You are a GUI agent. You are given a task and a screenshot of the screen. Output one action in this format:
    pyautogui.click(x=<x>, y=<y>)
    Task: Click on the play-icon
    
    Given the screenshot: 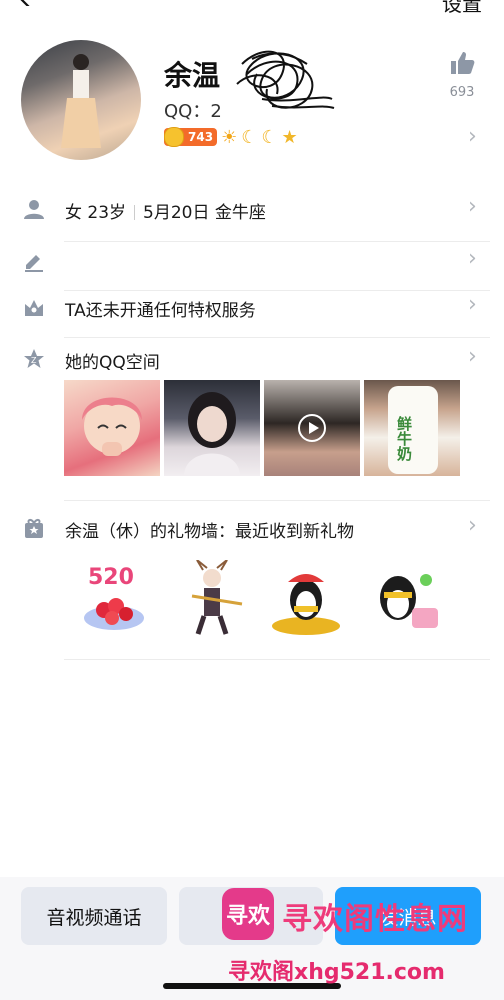 What is the action you would take?
    pyautogui.click(x=312, y=428)
    